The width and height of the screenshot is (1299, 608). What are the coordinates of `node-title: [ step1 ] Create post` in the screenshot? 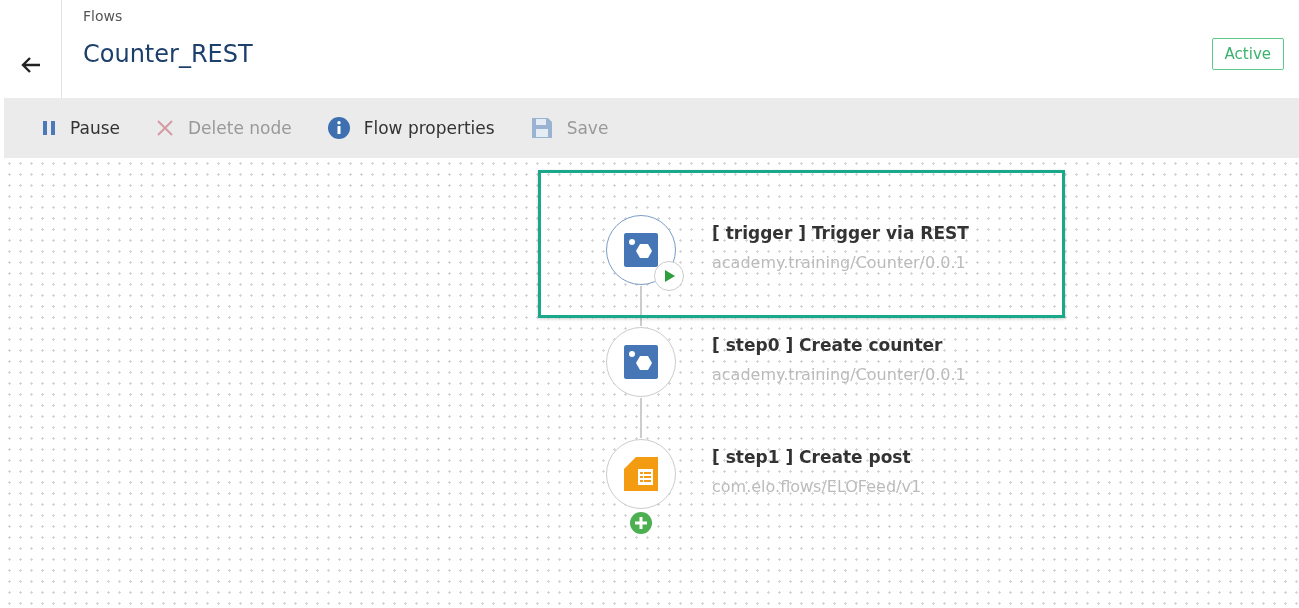 It's located at (812, 456).